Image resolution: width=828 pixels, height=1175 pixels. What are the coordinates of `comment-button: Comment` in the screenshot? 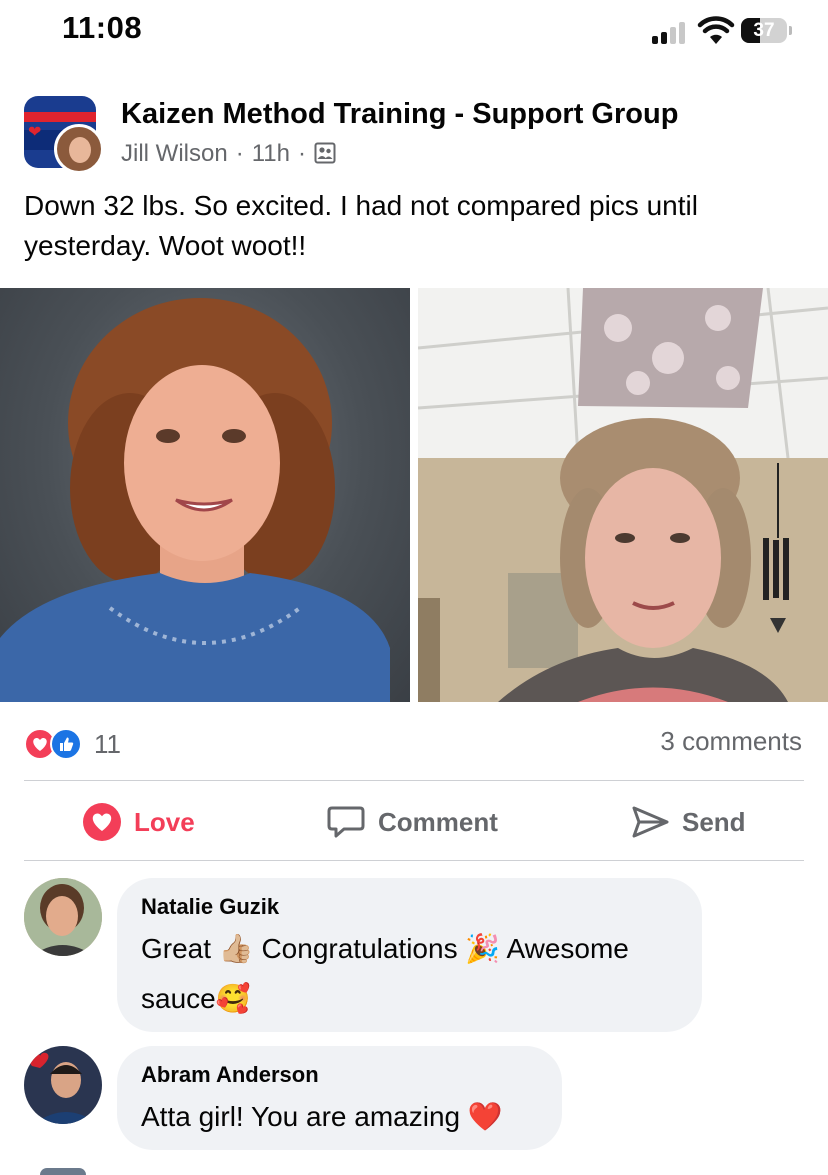 It's located at (412, 822).